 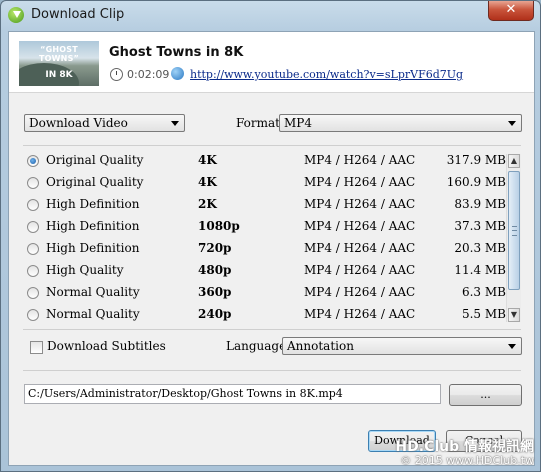 What do you see at coordinates (480, 248) in the screenshot?
I see `quality-size: 20.3 MB` at bounding box center [480, 248].